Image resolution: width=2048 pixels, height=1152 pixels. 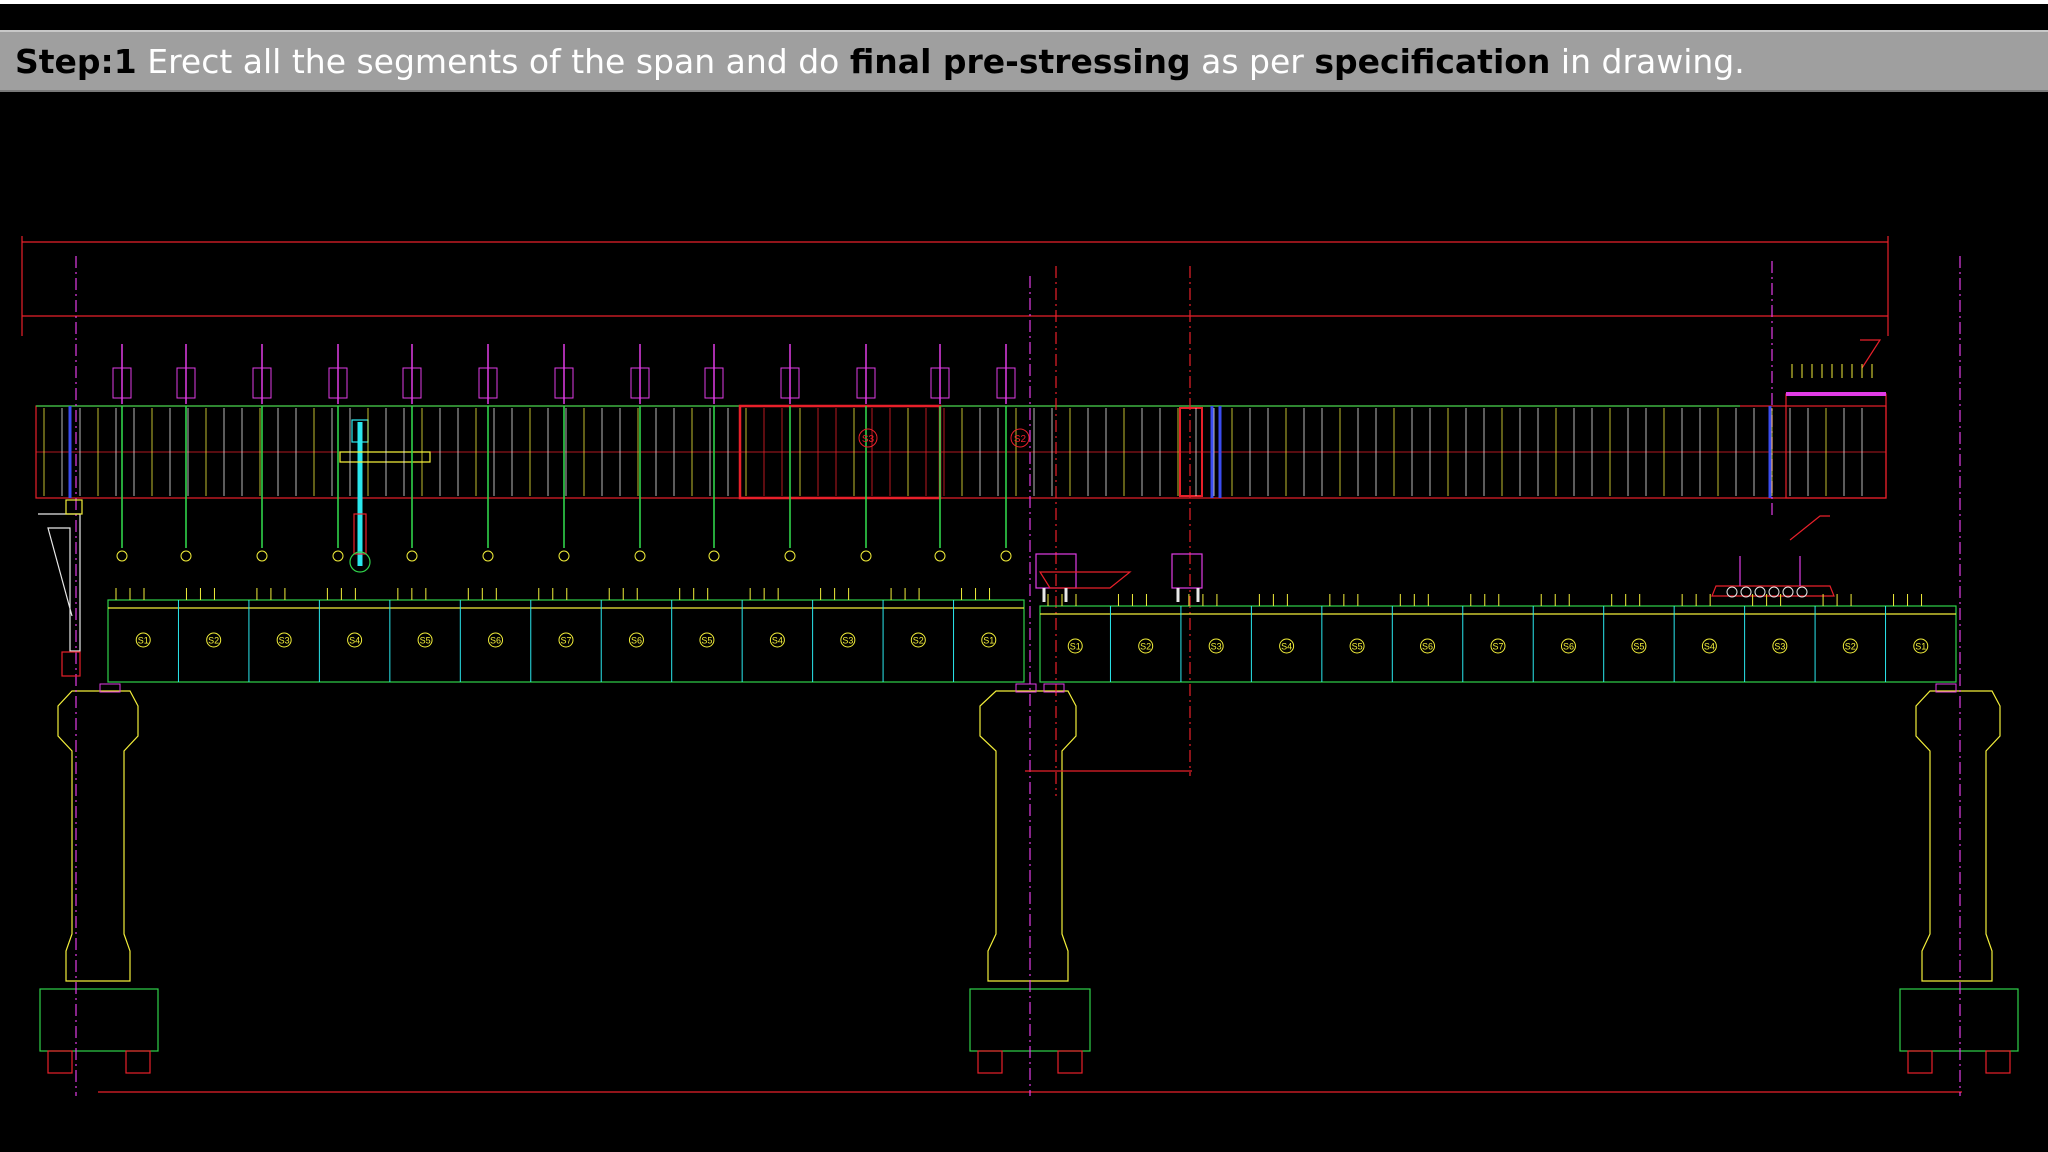 What do you see at coordinates (565, 641) in the screenshot?
I see `left-span-segment-label: S7` at bounding box center [565, 641].